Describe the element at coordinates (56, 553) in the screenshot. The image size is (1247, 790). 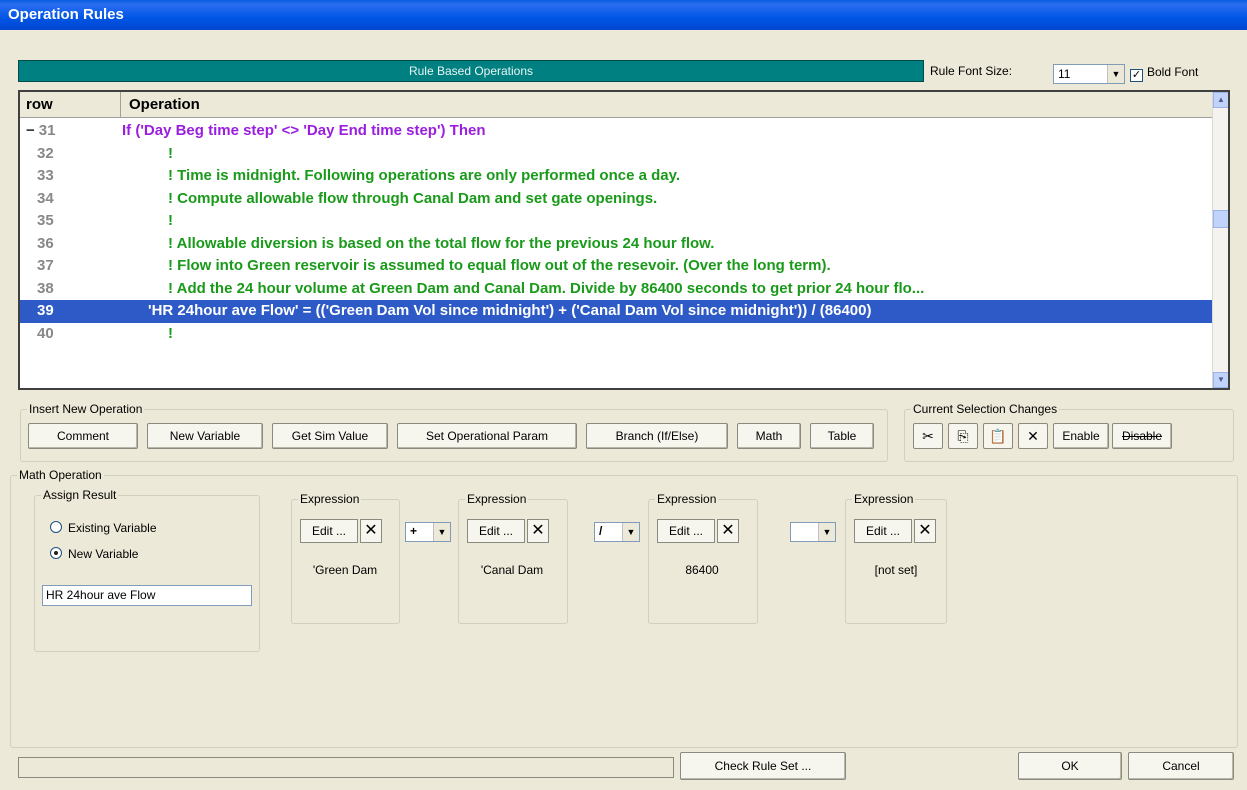
I see `radio-checked-icon` at that location.